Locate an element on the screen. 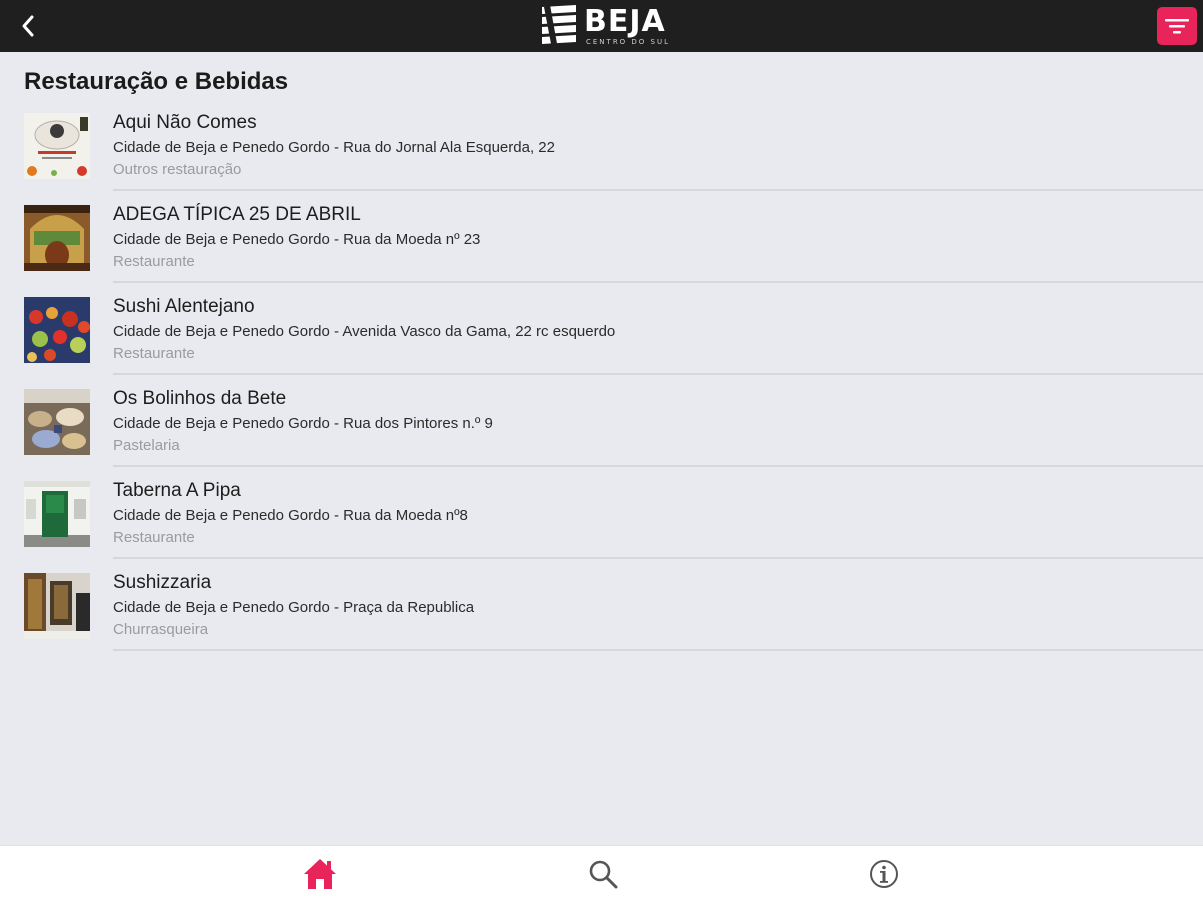  app-logo: BEJA CENTRO DO SUL is located at coordinates (605, 26).